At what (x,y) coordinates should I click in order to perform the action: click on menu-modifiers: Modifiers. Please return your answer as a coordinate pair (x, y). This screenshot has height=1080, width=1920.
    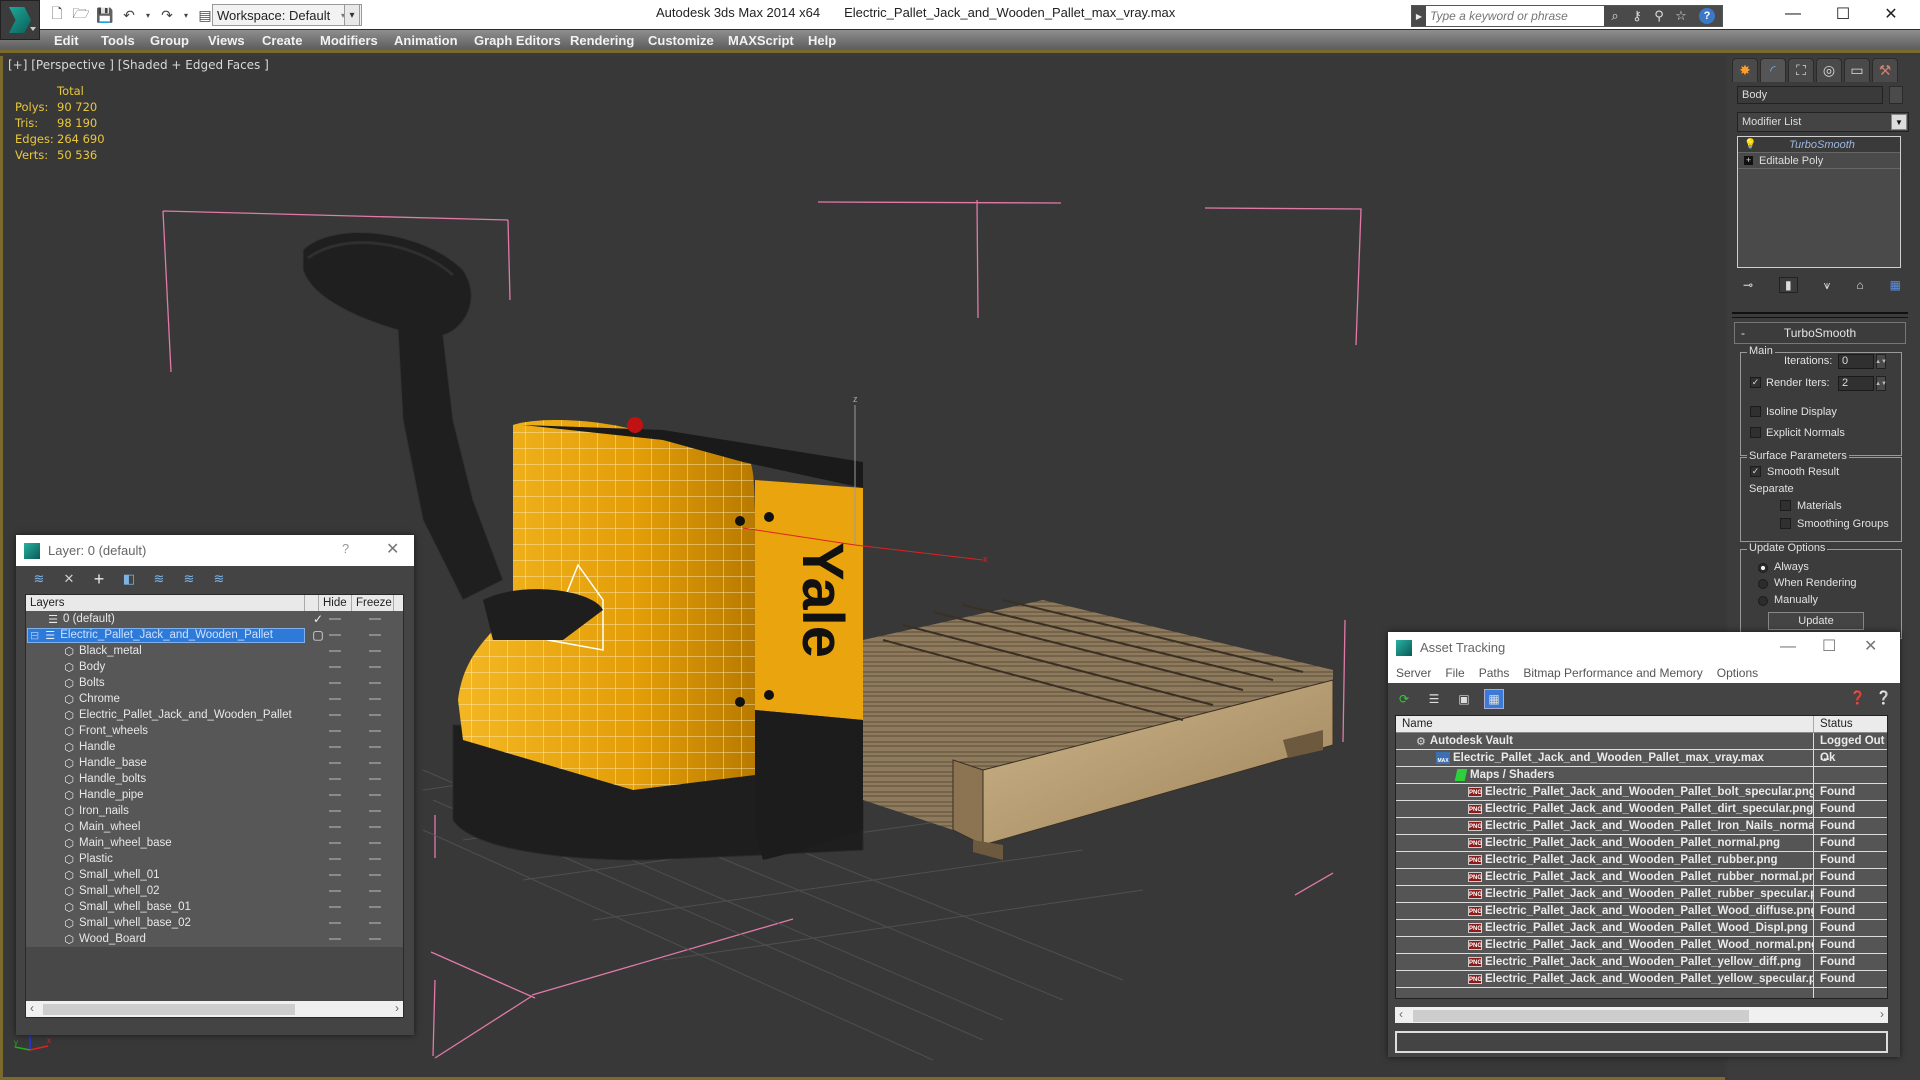
    Looking at the image, I should click on (349, 40).